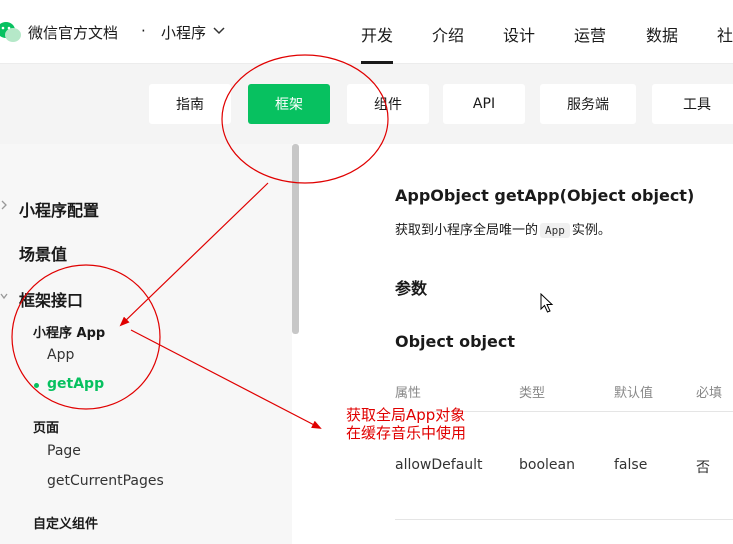  Describe the element at coordinates (455, 341) in the screenshot. I see `object-heading: Object object` at that location.